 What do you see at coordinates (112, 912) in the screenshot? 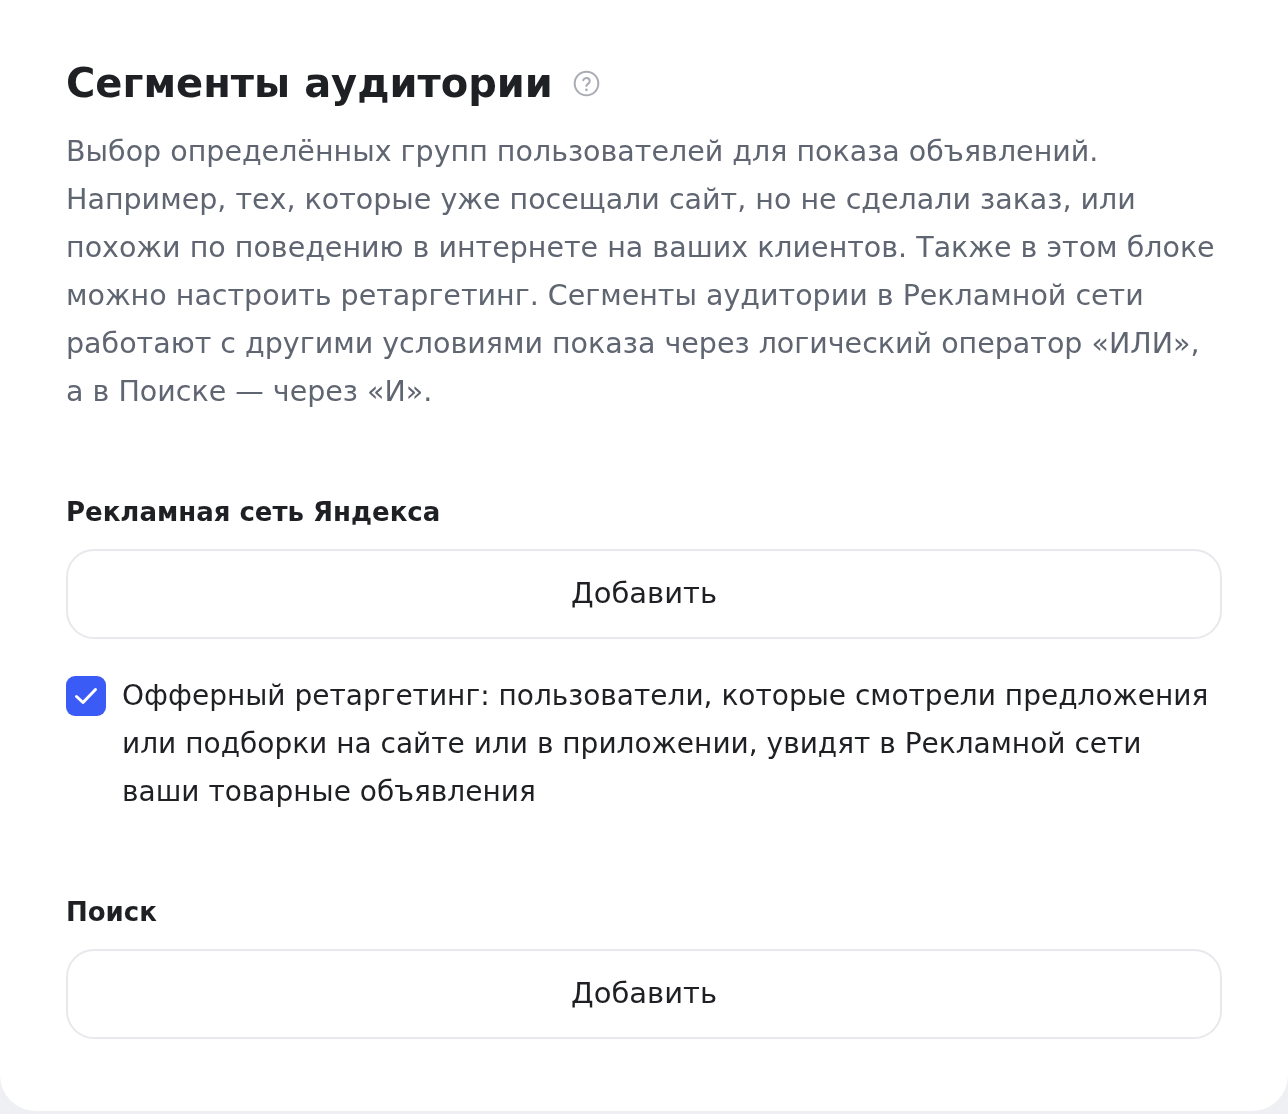
I see `section-heading: Поиск` at bounding box center [112, 912].